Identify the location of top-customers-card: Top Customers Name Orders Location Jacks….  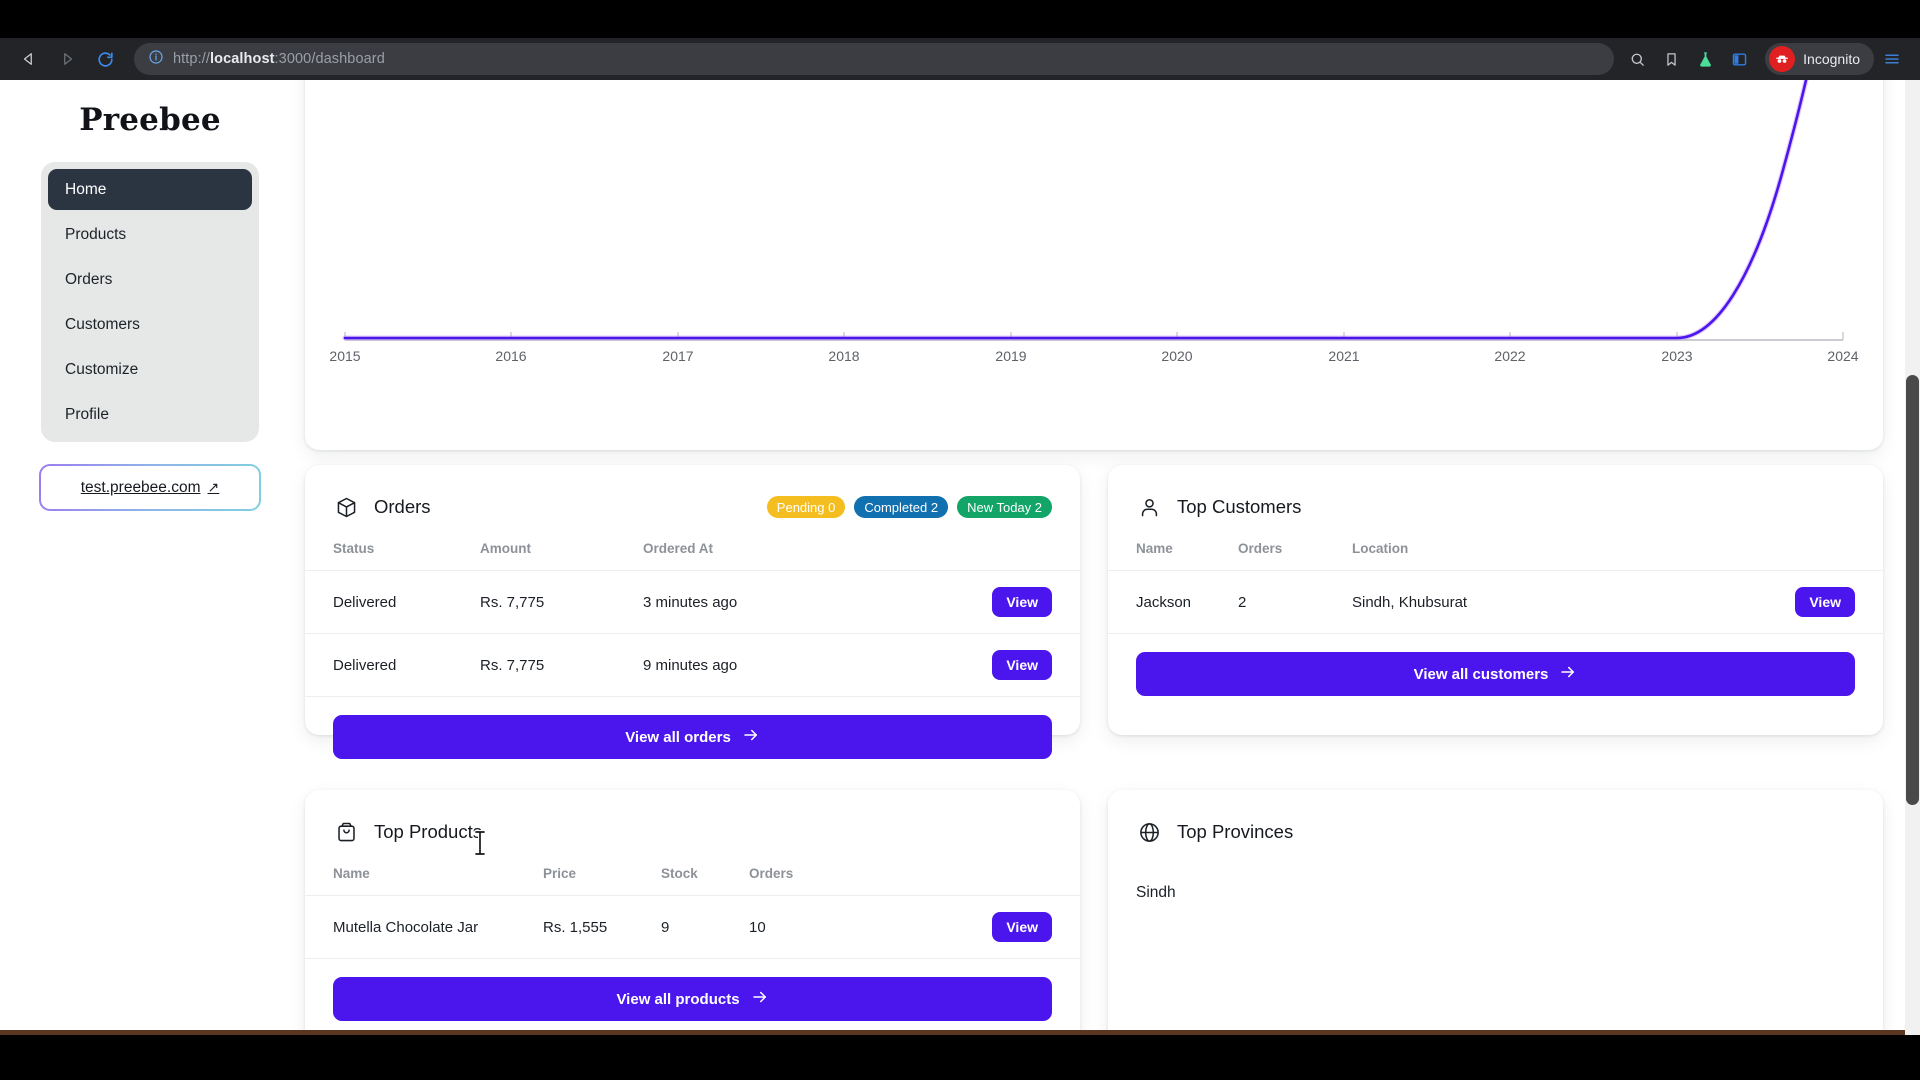
(1495, 600).